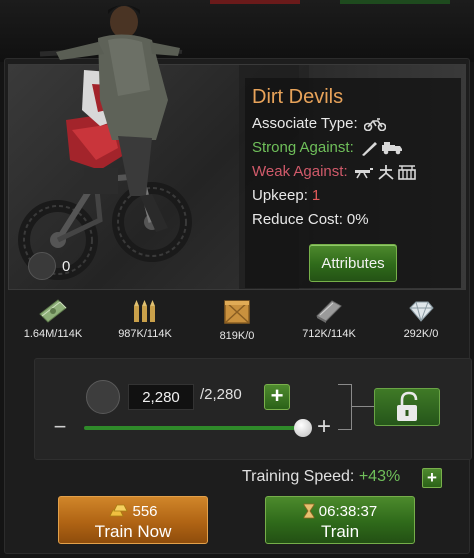 The width and height of the screenshot is (474, 558). Describe the element at coordinates (357, 219) in the screenshot. I see `reduce-cost-value: 0%` at that location.